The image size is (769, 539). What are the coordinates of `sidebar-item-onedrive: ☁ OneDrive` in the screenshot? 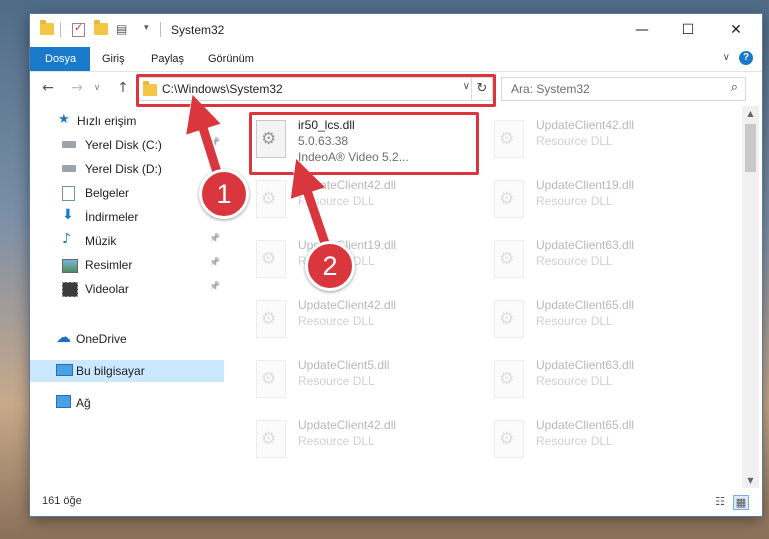 It's located at (127, 339).